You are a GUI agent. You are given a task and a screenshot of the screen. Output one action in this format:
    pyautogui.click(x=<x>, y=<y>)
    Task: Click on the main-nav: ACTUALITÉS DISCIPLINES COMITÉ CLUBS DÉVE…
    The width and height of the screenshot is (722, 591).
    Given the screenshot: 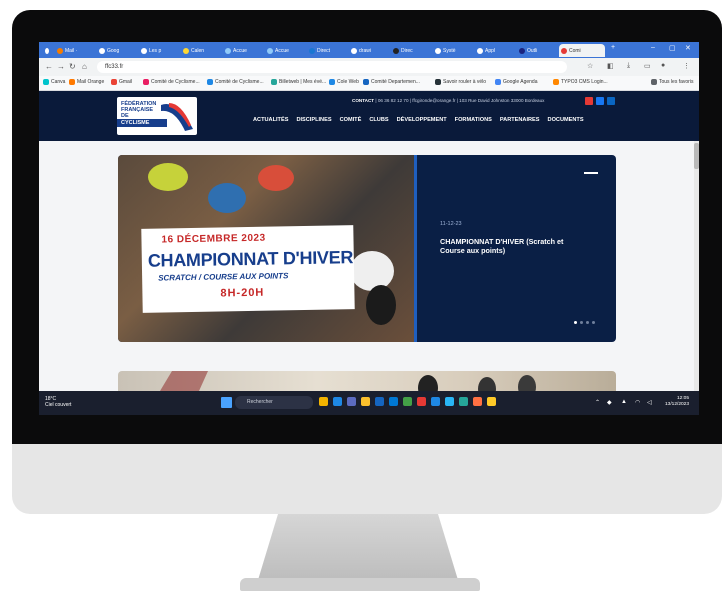 What is the action you would take?
    pyautogui.click(x=418, y=120)
    